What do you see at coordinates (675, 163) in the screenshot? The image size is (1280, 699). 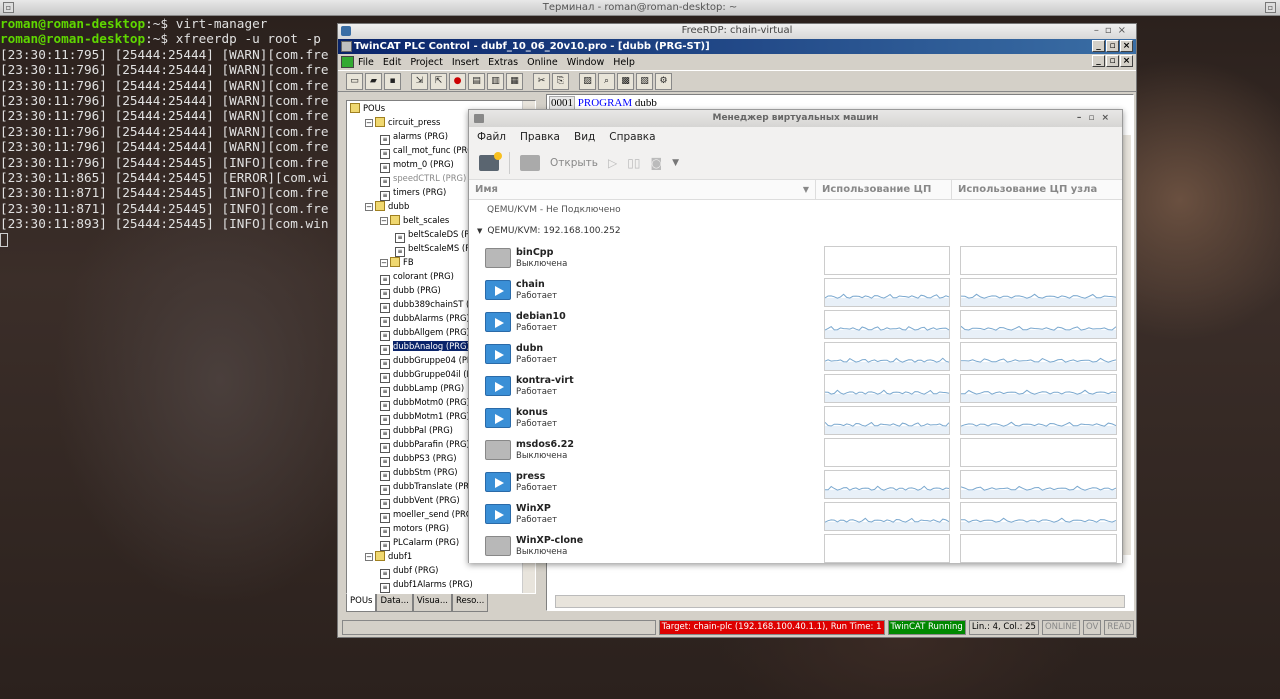 I see `chevron-down-icon: ▼` at bounding box center [675, 163].